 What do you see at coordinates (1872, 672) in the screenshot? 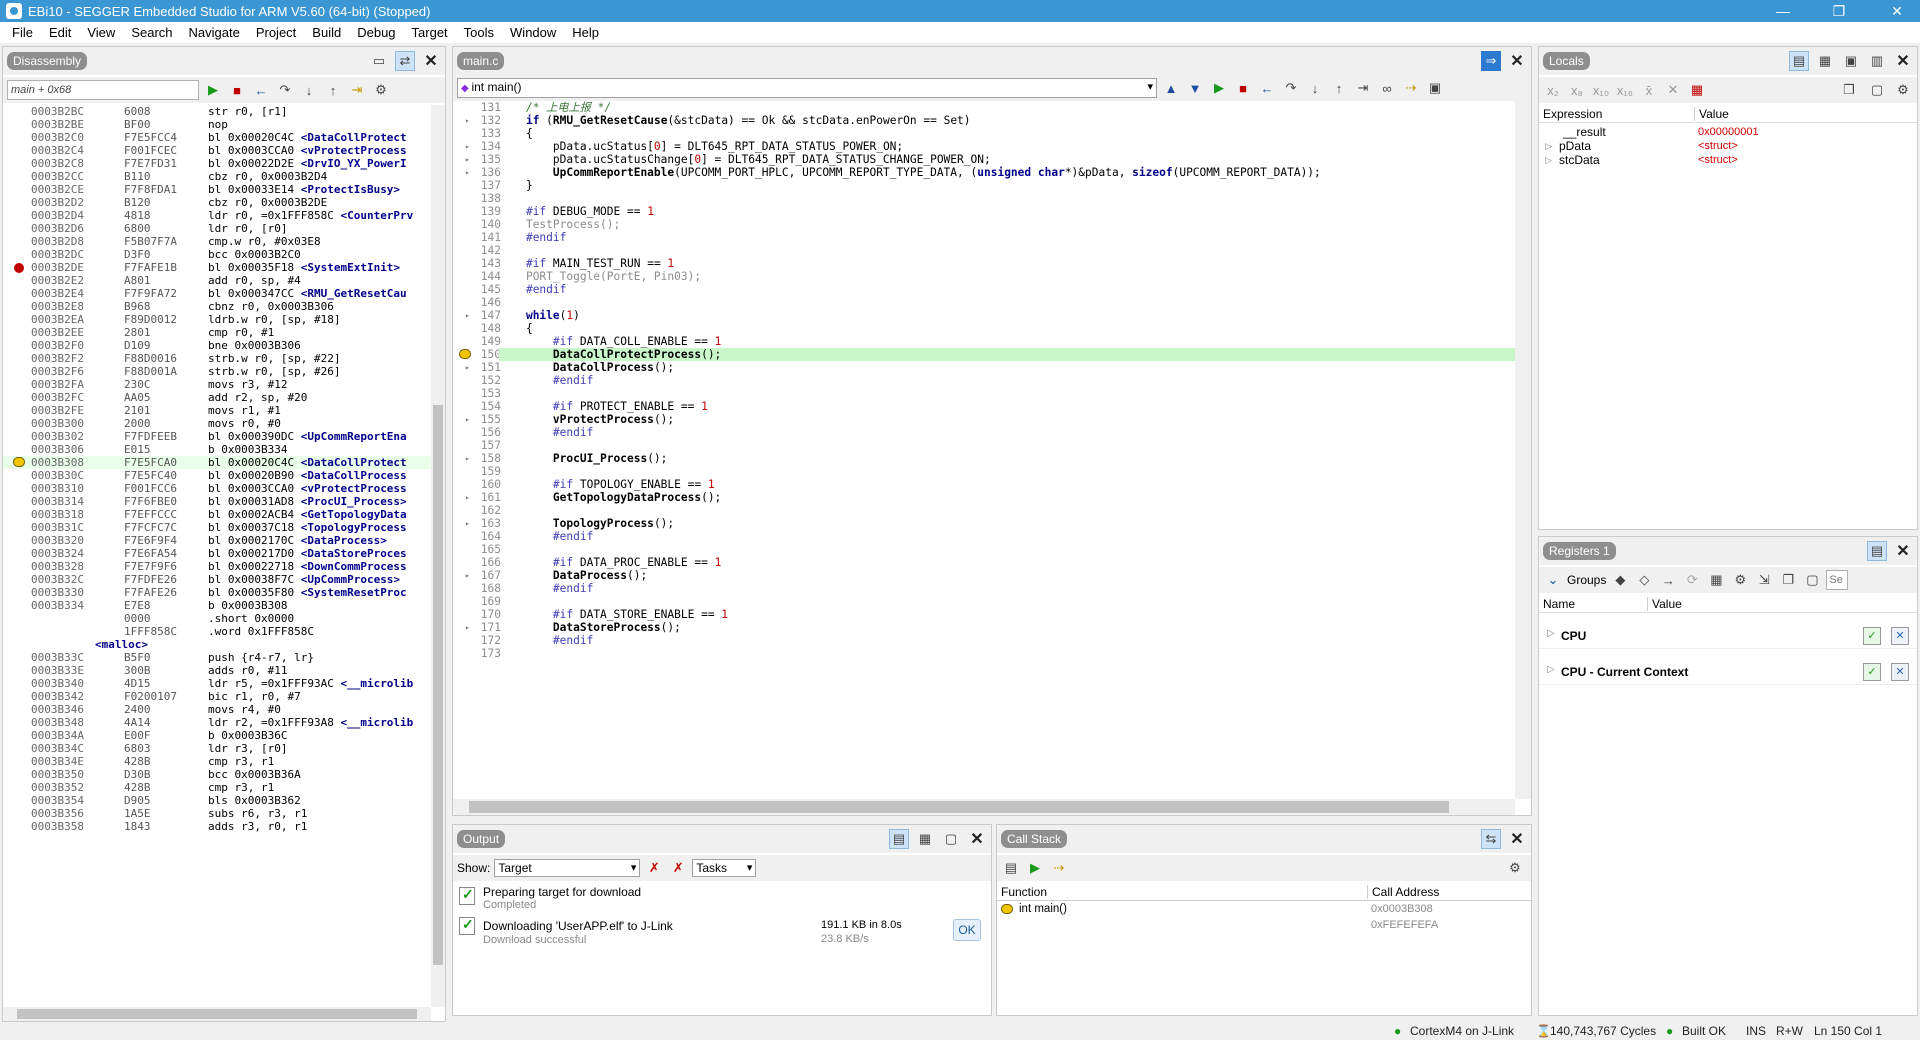
I see `group-enable-icon: ✓` at bounding box center [1872, 672].